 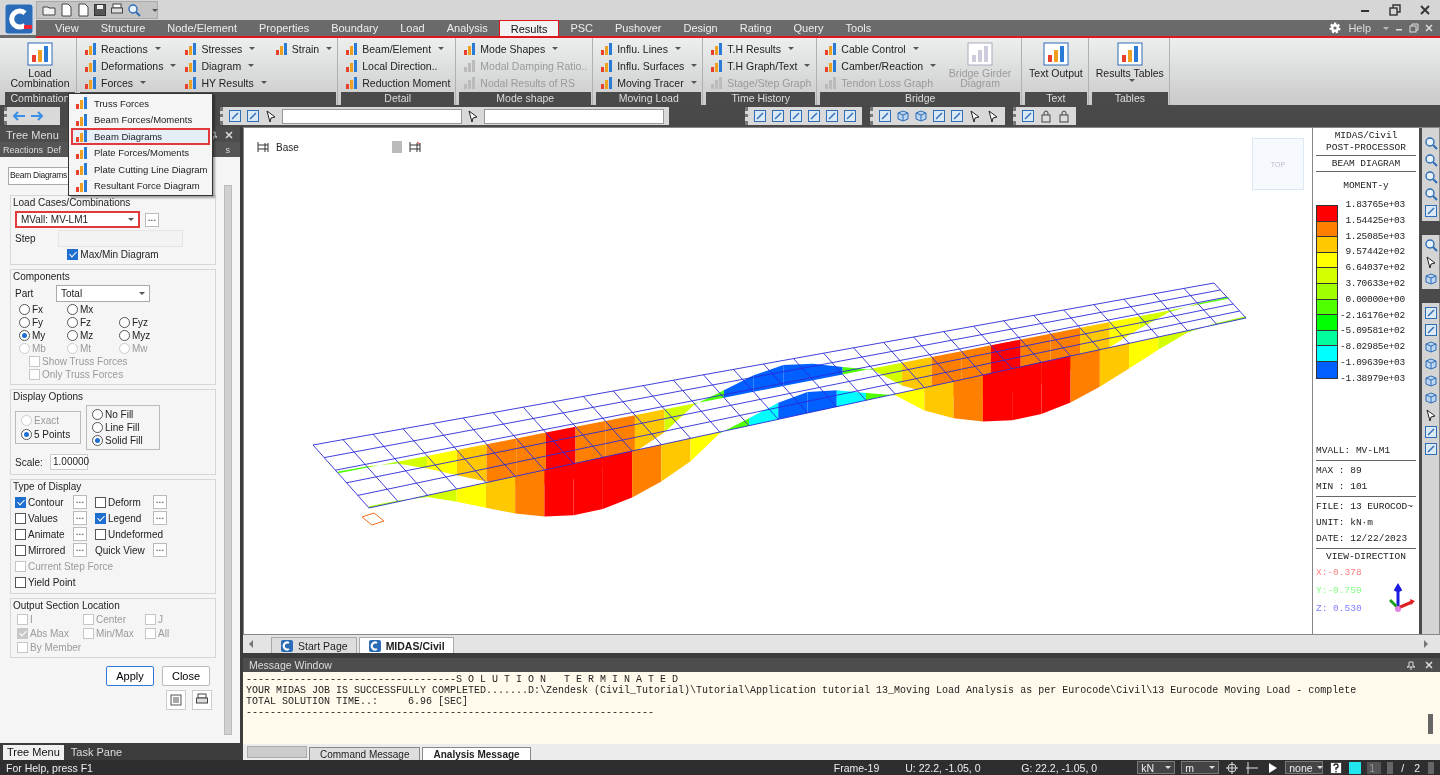 I want to click on menu-item: Beam Forces/Moments, so click(x=140, y=119).